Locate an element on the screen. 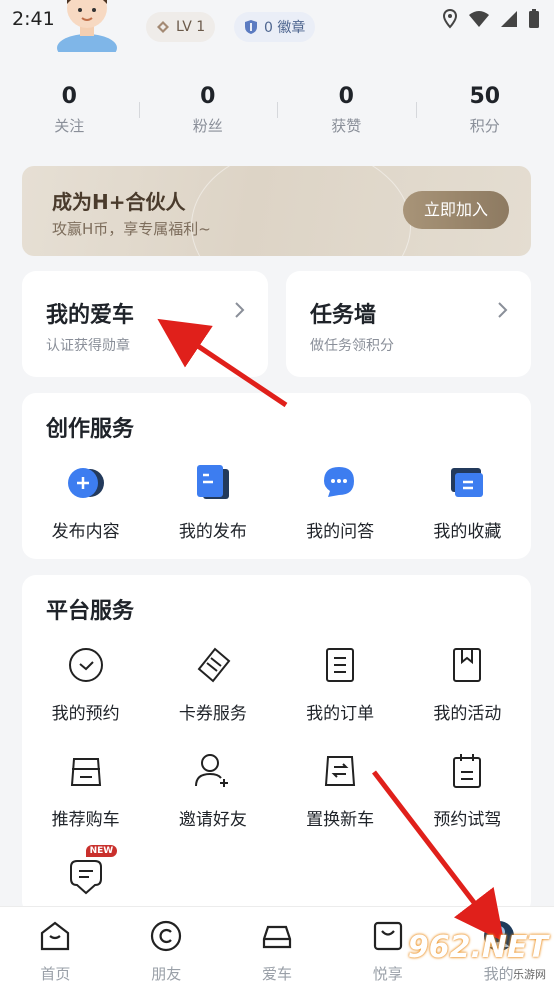  stat-fans: 0 粉丝 is located at coordinates (208, 110).